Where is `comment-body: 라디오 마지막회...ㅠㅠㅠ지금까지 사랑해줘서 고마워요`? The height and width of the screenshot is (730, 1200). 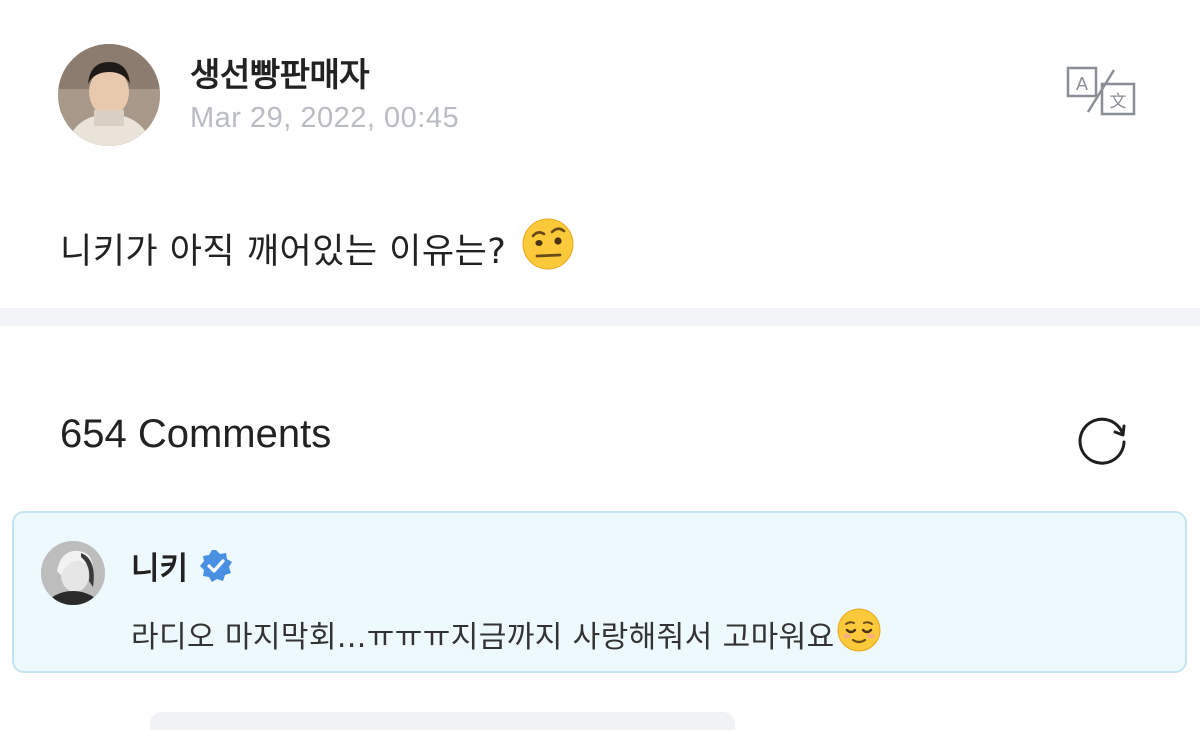
comment-body: 라디오 마지막회...ㅠㅠㅠ지금까지 사랑해줘서 고마워요 is located at coordinates (483, 637).